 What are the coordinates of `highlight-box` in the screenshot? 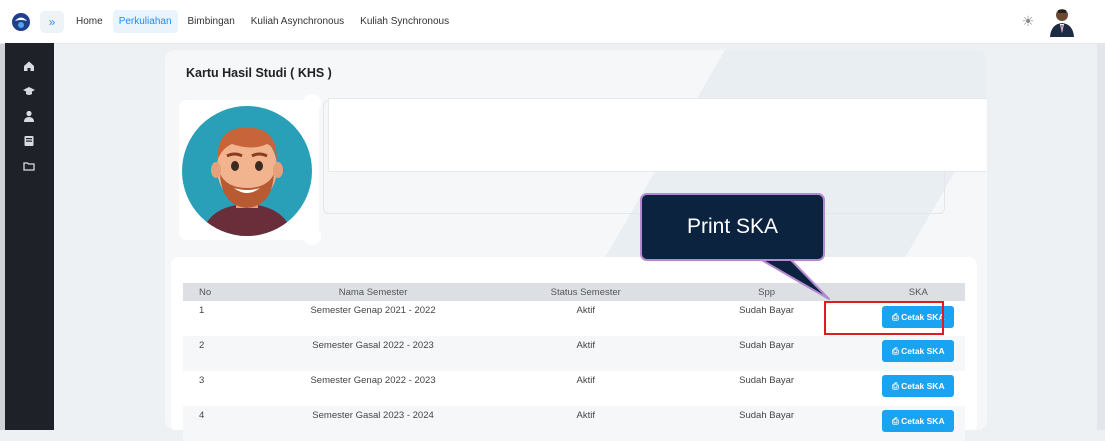 It's located at (884, 318).